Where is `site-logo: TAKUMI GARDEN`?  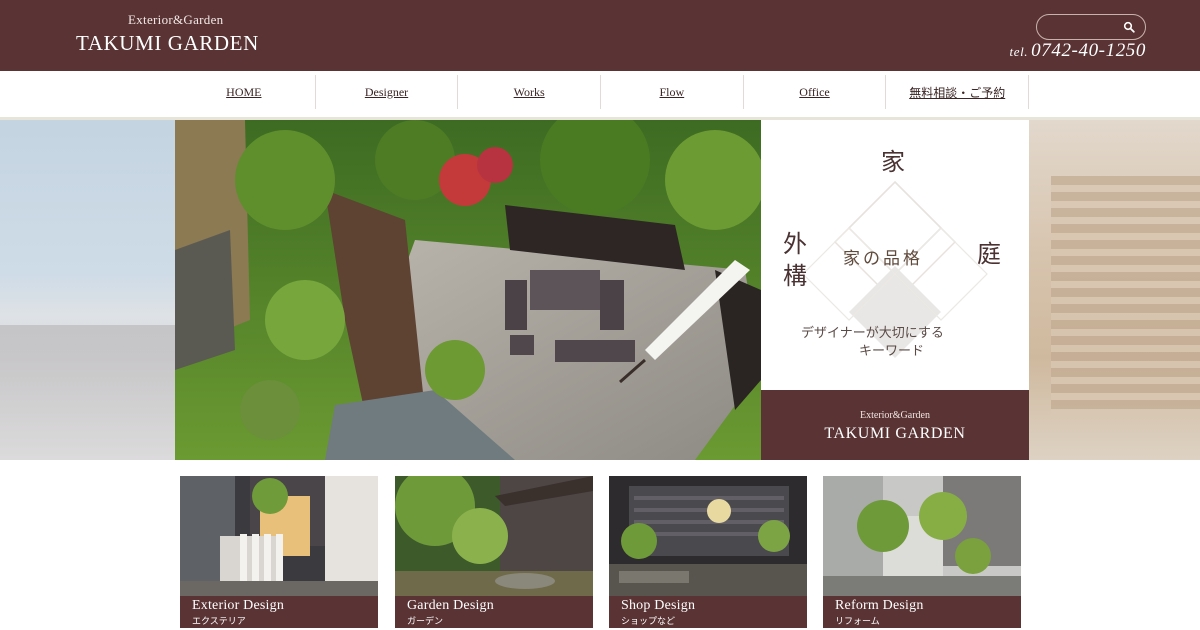 site-logo: TAKUMI GARDEN is located at coordinates (167, 43).